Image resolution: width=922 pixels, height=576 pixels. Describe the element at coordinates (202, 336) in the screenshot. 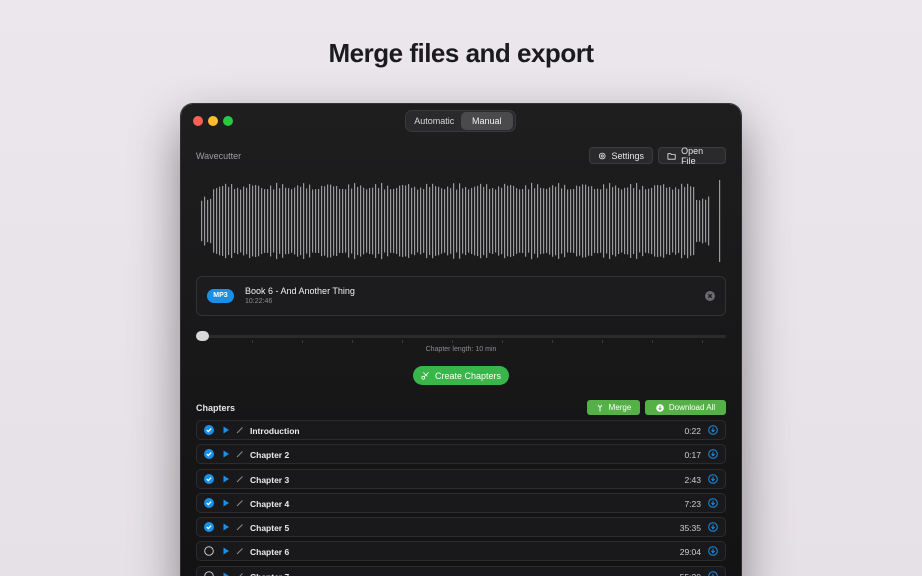

I see `slider-thumb` at that location.